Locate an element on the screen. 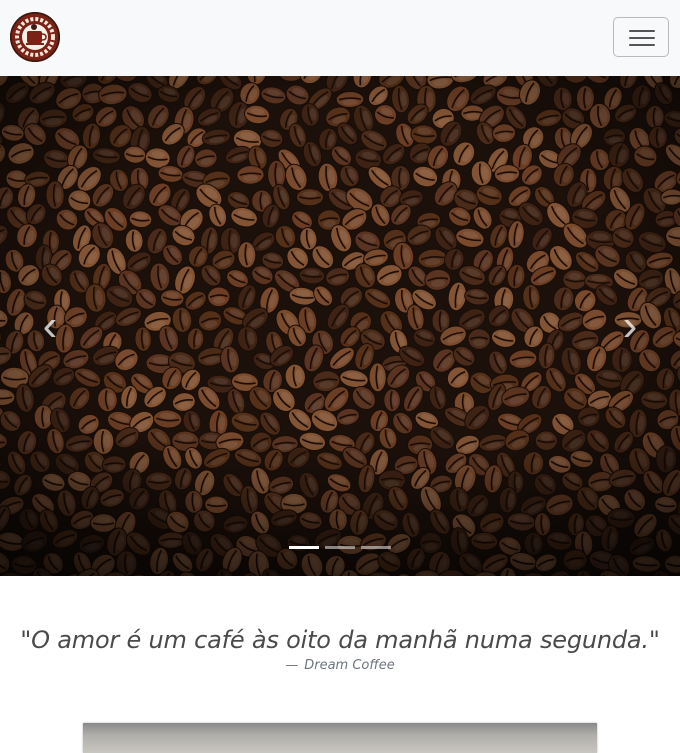  hamburger-menu-icon is located at coordinates (642, 38).